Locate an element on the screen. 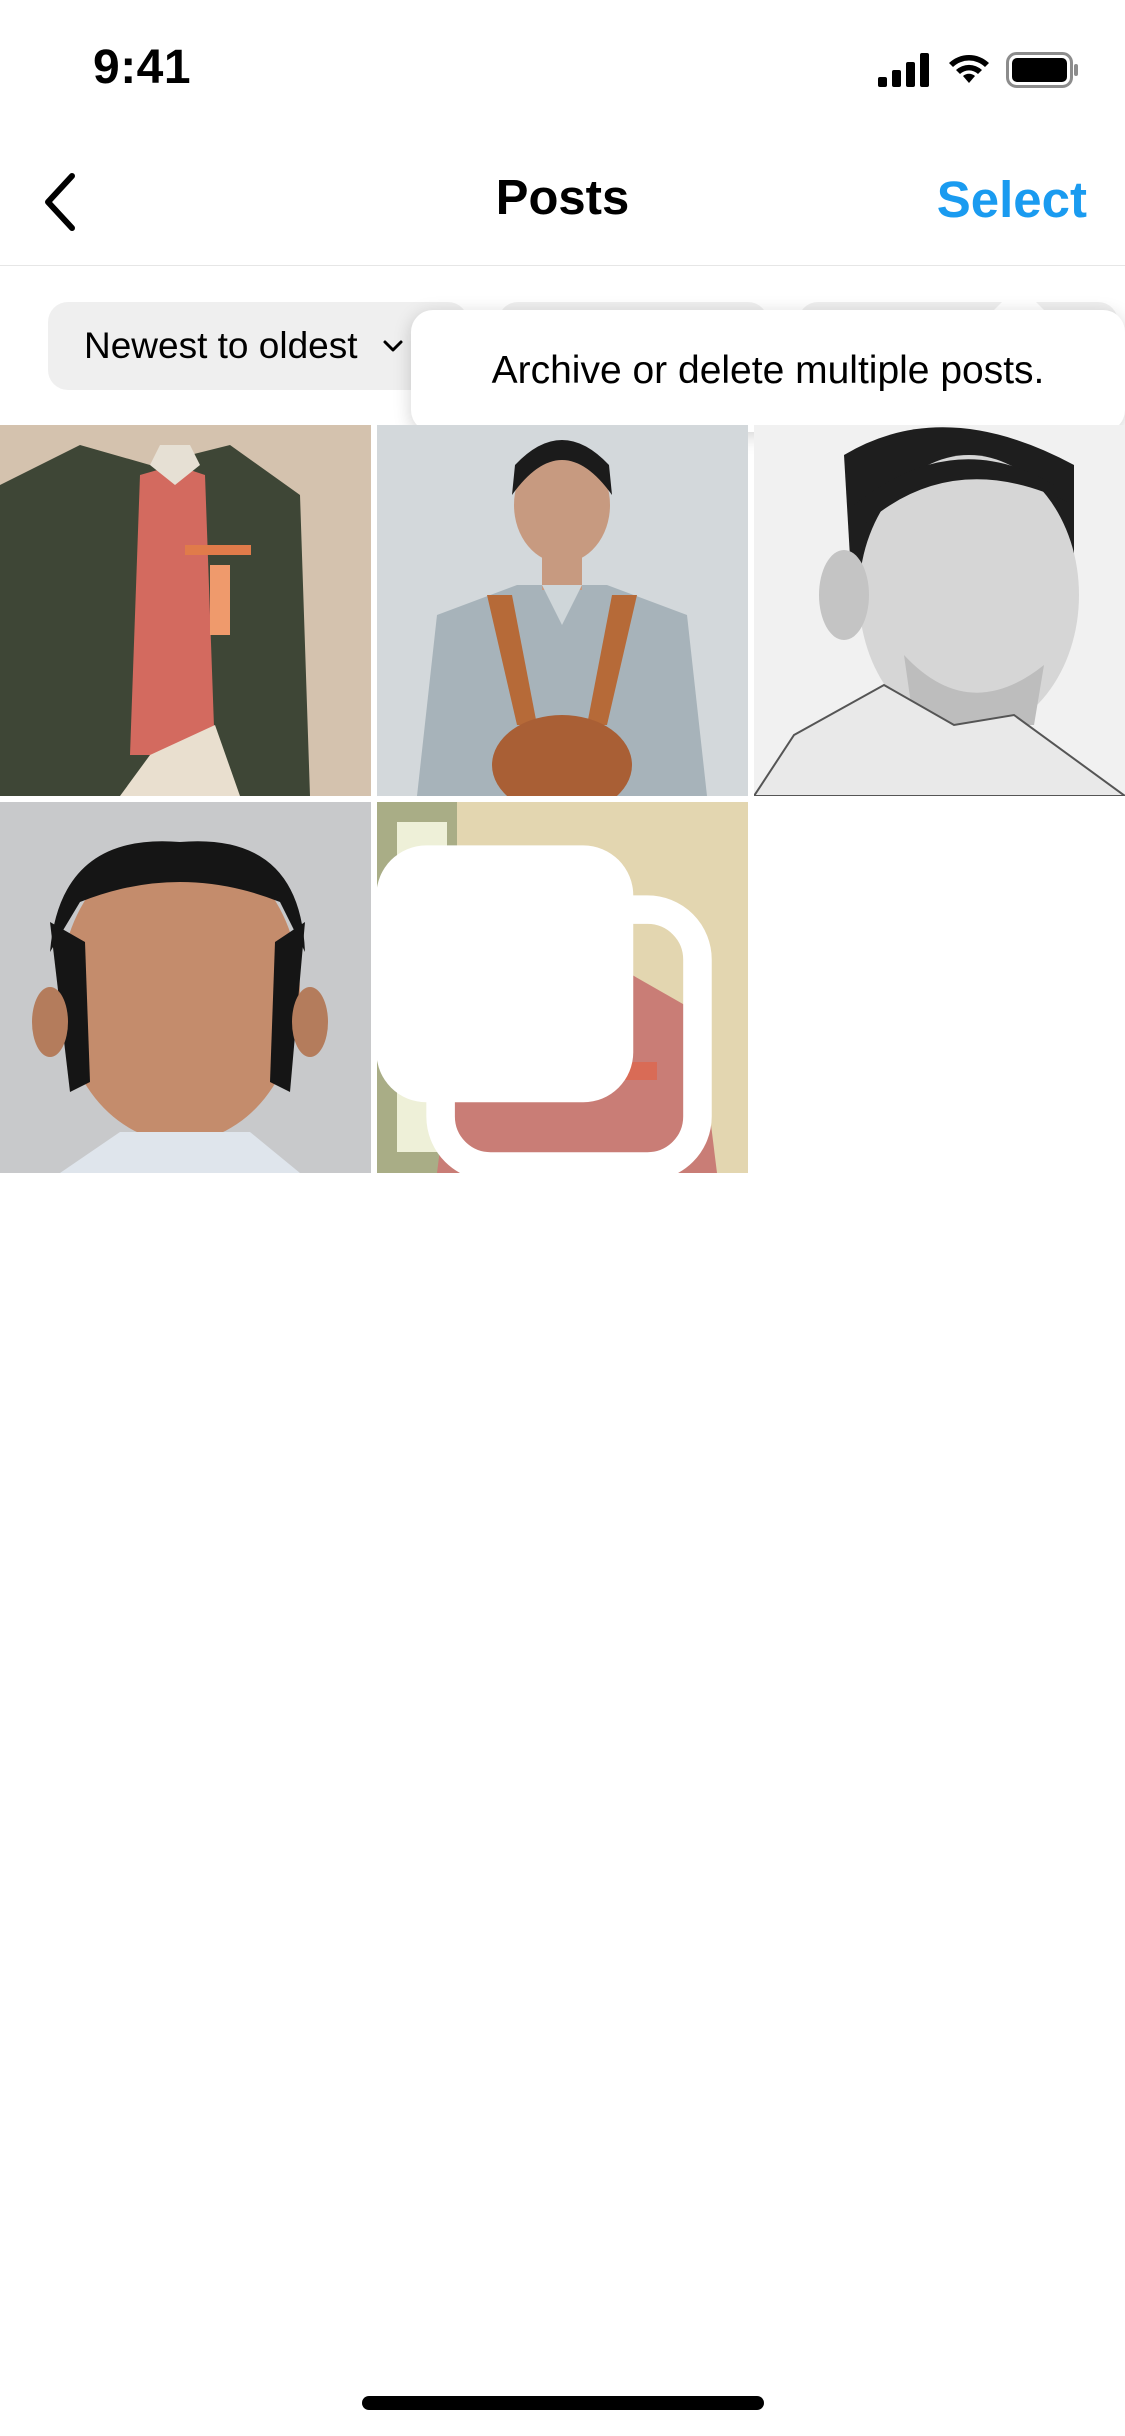 Image resolution: width=1125 pixels, height=2436 pixels. battery-icon is located at coordinates (1042, 70).